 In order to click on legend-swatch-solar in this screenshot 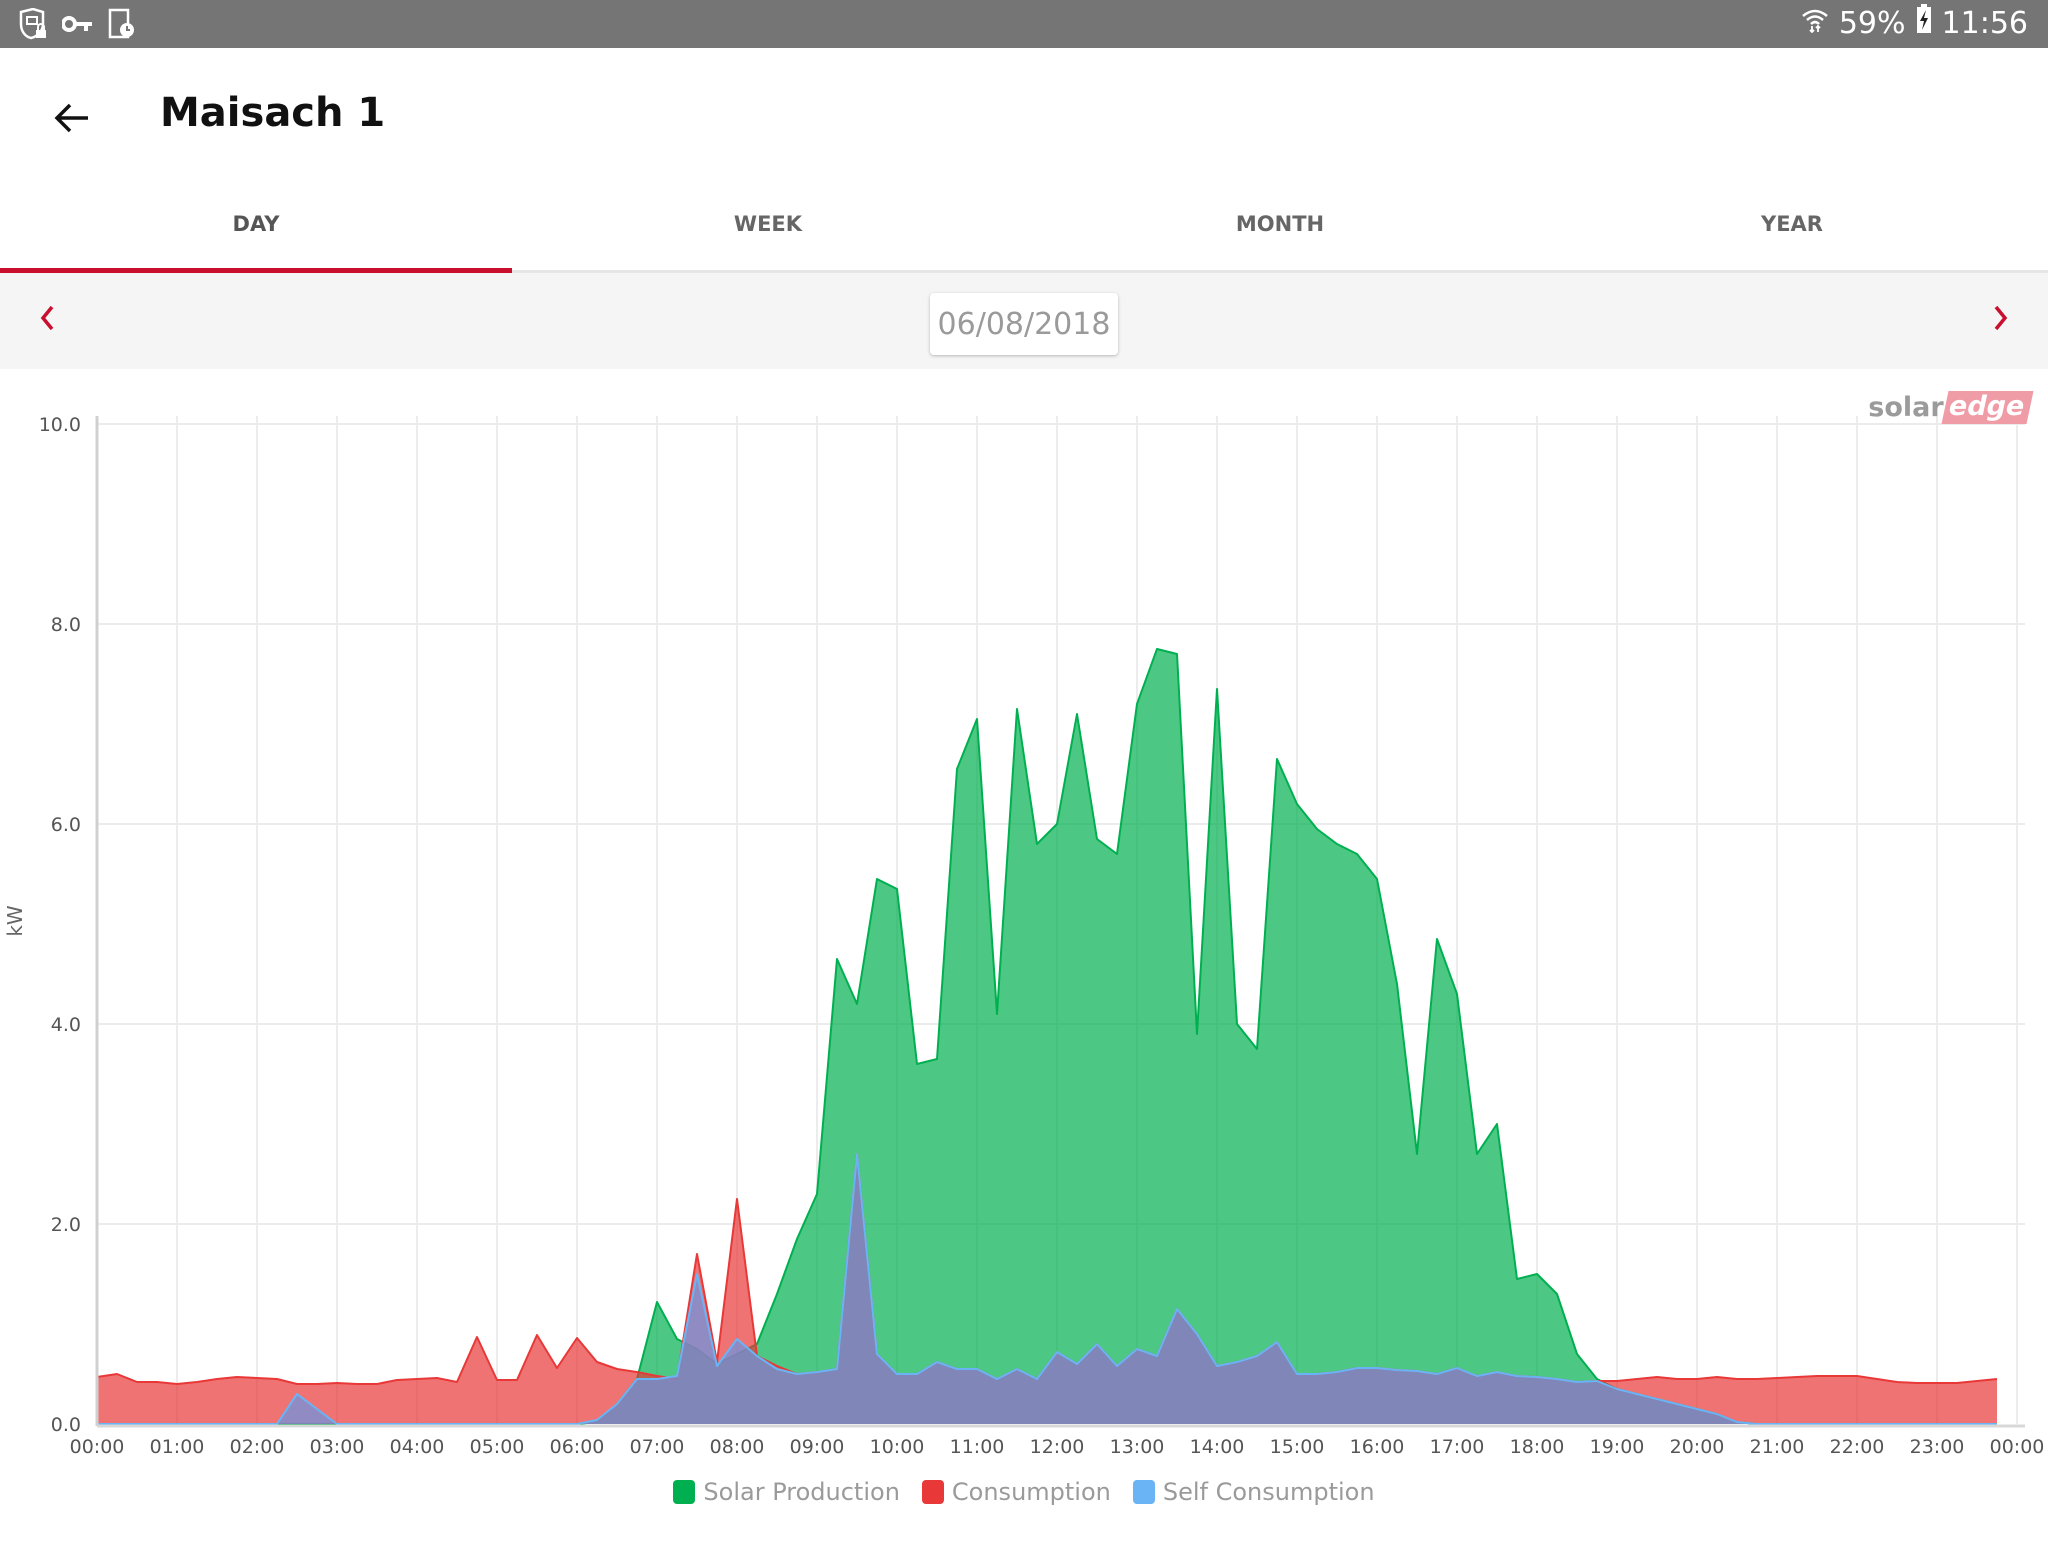, I will do `click(684, 1492)`.